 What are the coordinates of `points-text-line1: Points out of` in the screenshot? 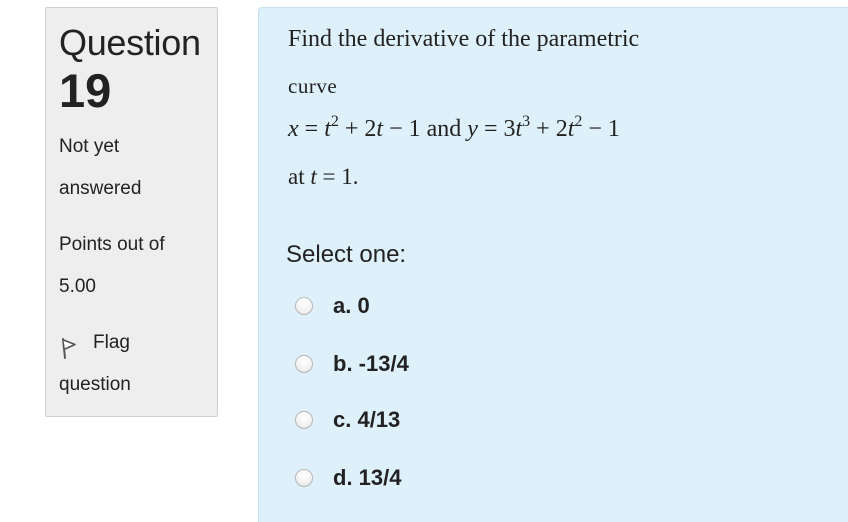 It's located at (112, 244).